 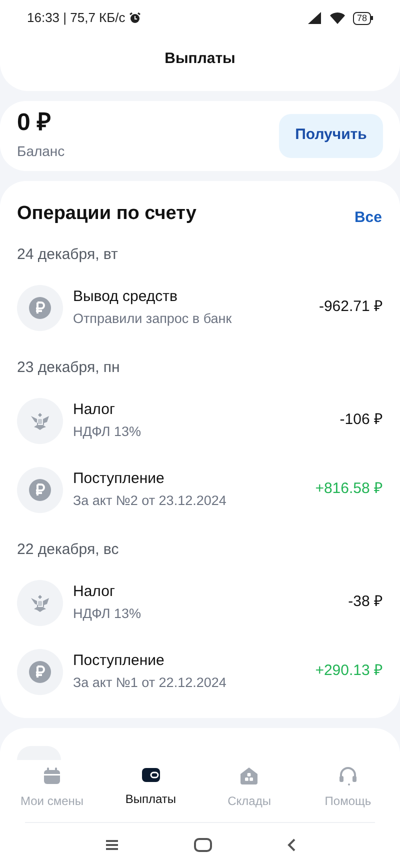 What do you see at coordinates (291, 845) in the screenshot?
I see `back-icon` at bounding box center [291, 845].